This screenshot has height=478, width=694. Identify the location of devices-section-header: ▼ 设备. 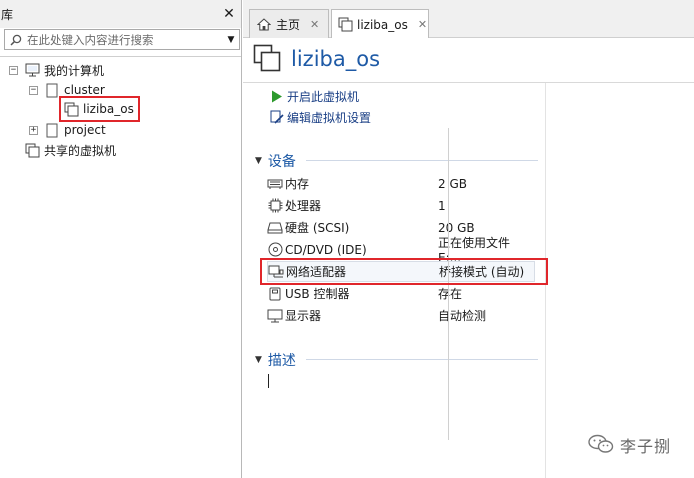
(275, 161).